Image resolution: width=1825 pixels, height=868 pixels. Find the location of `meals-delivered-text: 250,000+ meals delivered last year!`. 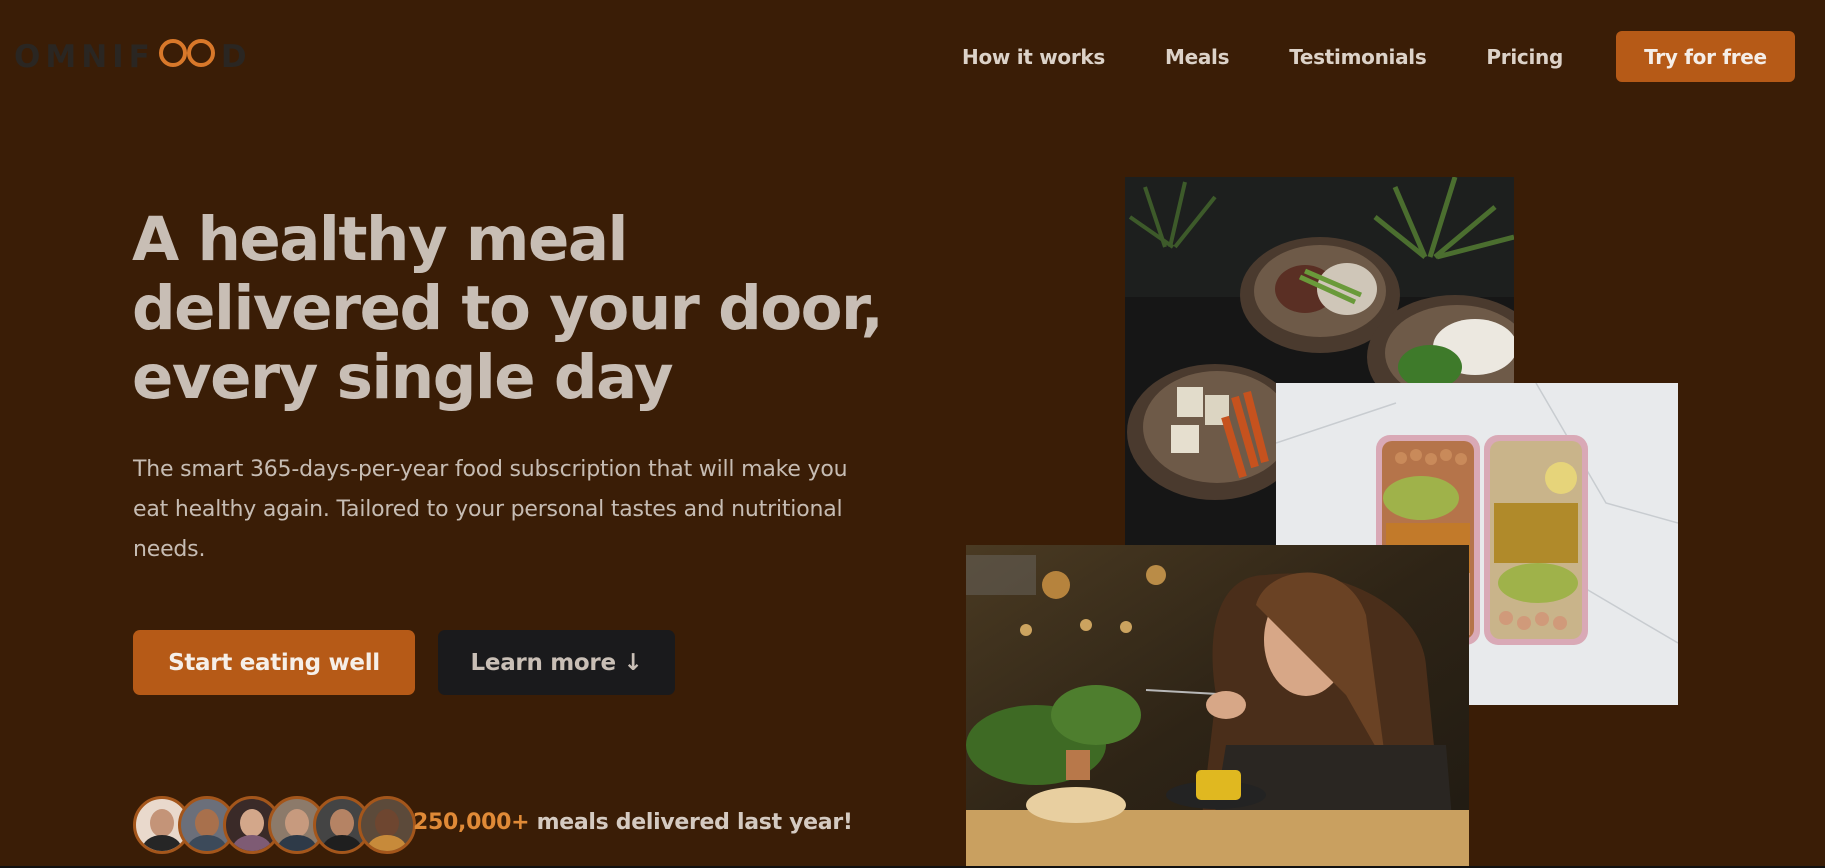

meals-delivered-text: 250,000+ meals delivered last year! is located at coordinates (633, 822).